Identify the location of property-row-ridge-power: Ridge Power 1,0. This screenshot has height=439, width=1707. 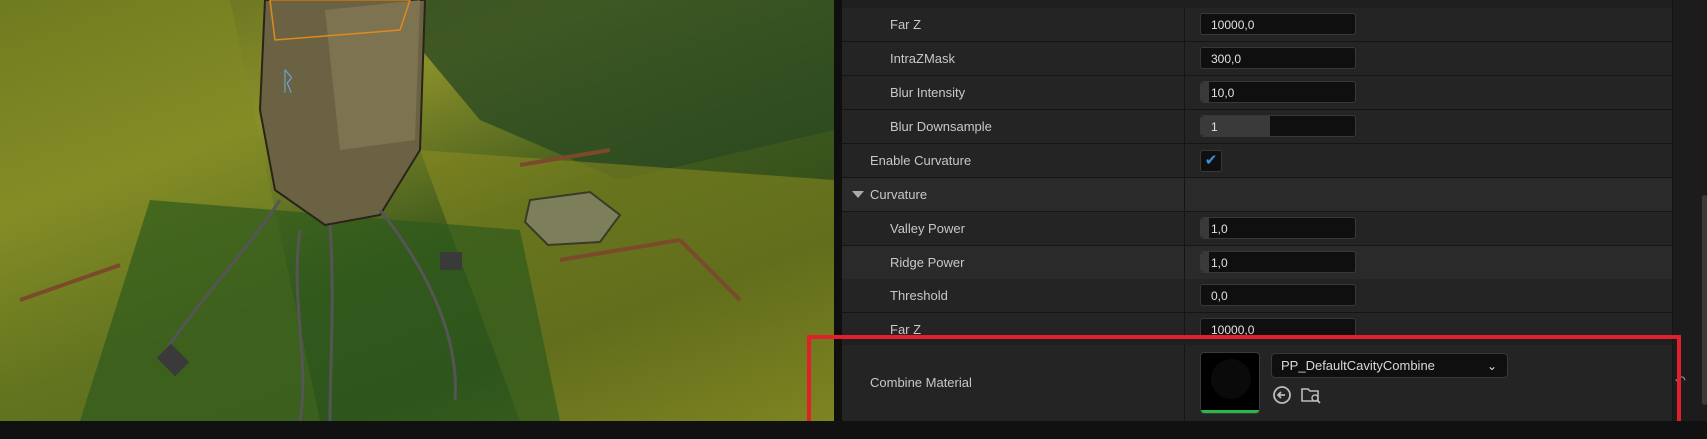
(1257, 263).